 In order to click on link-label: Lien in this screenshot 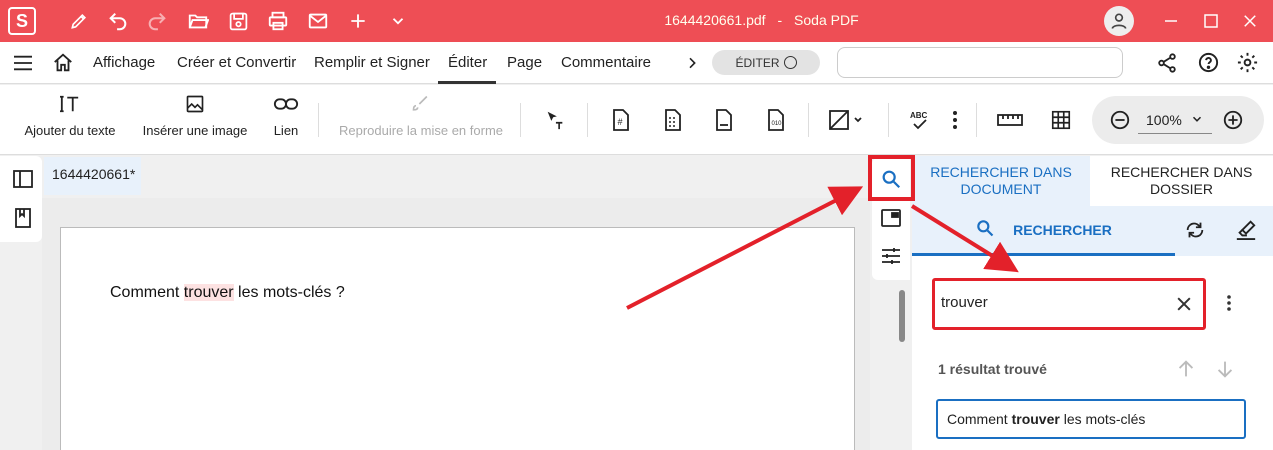, I will do `click(286, 130)`.